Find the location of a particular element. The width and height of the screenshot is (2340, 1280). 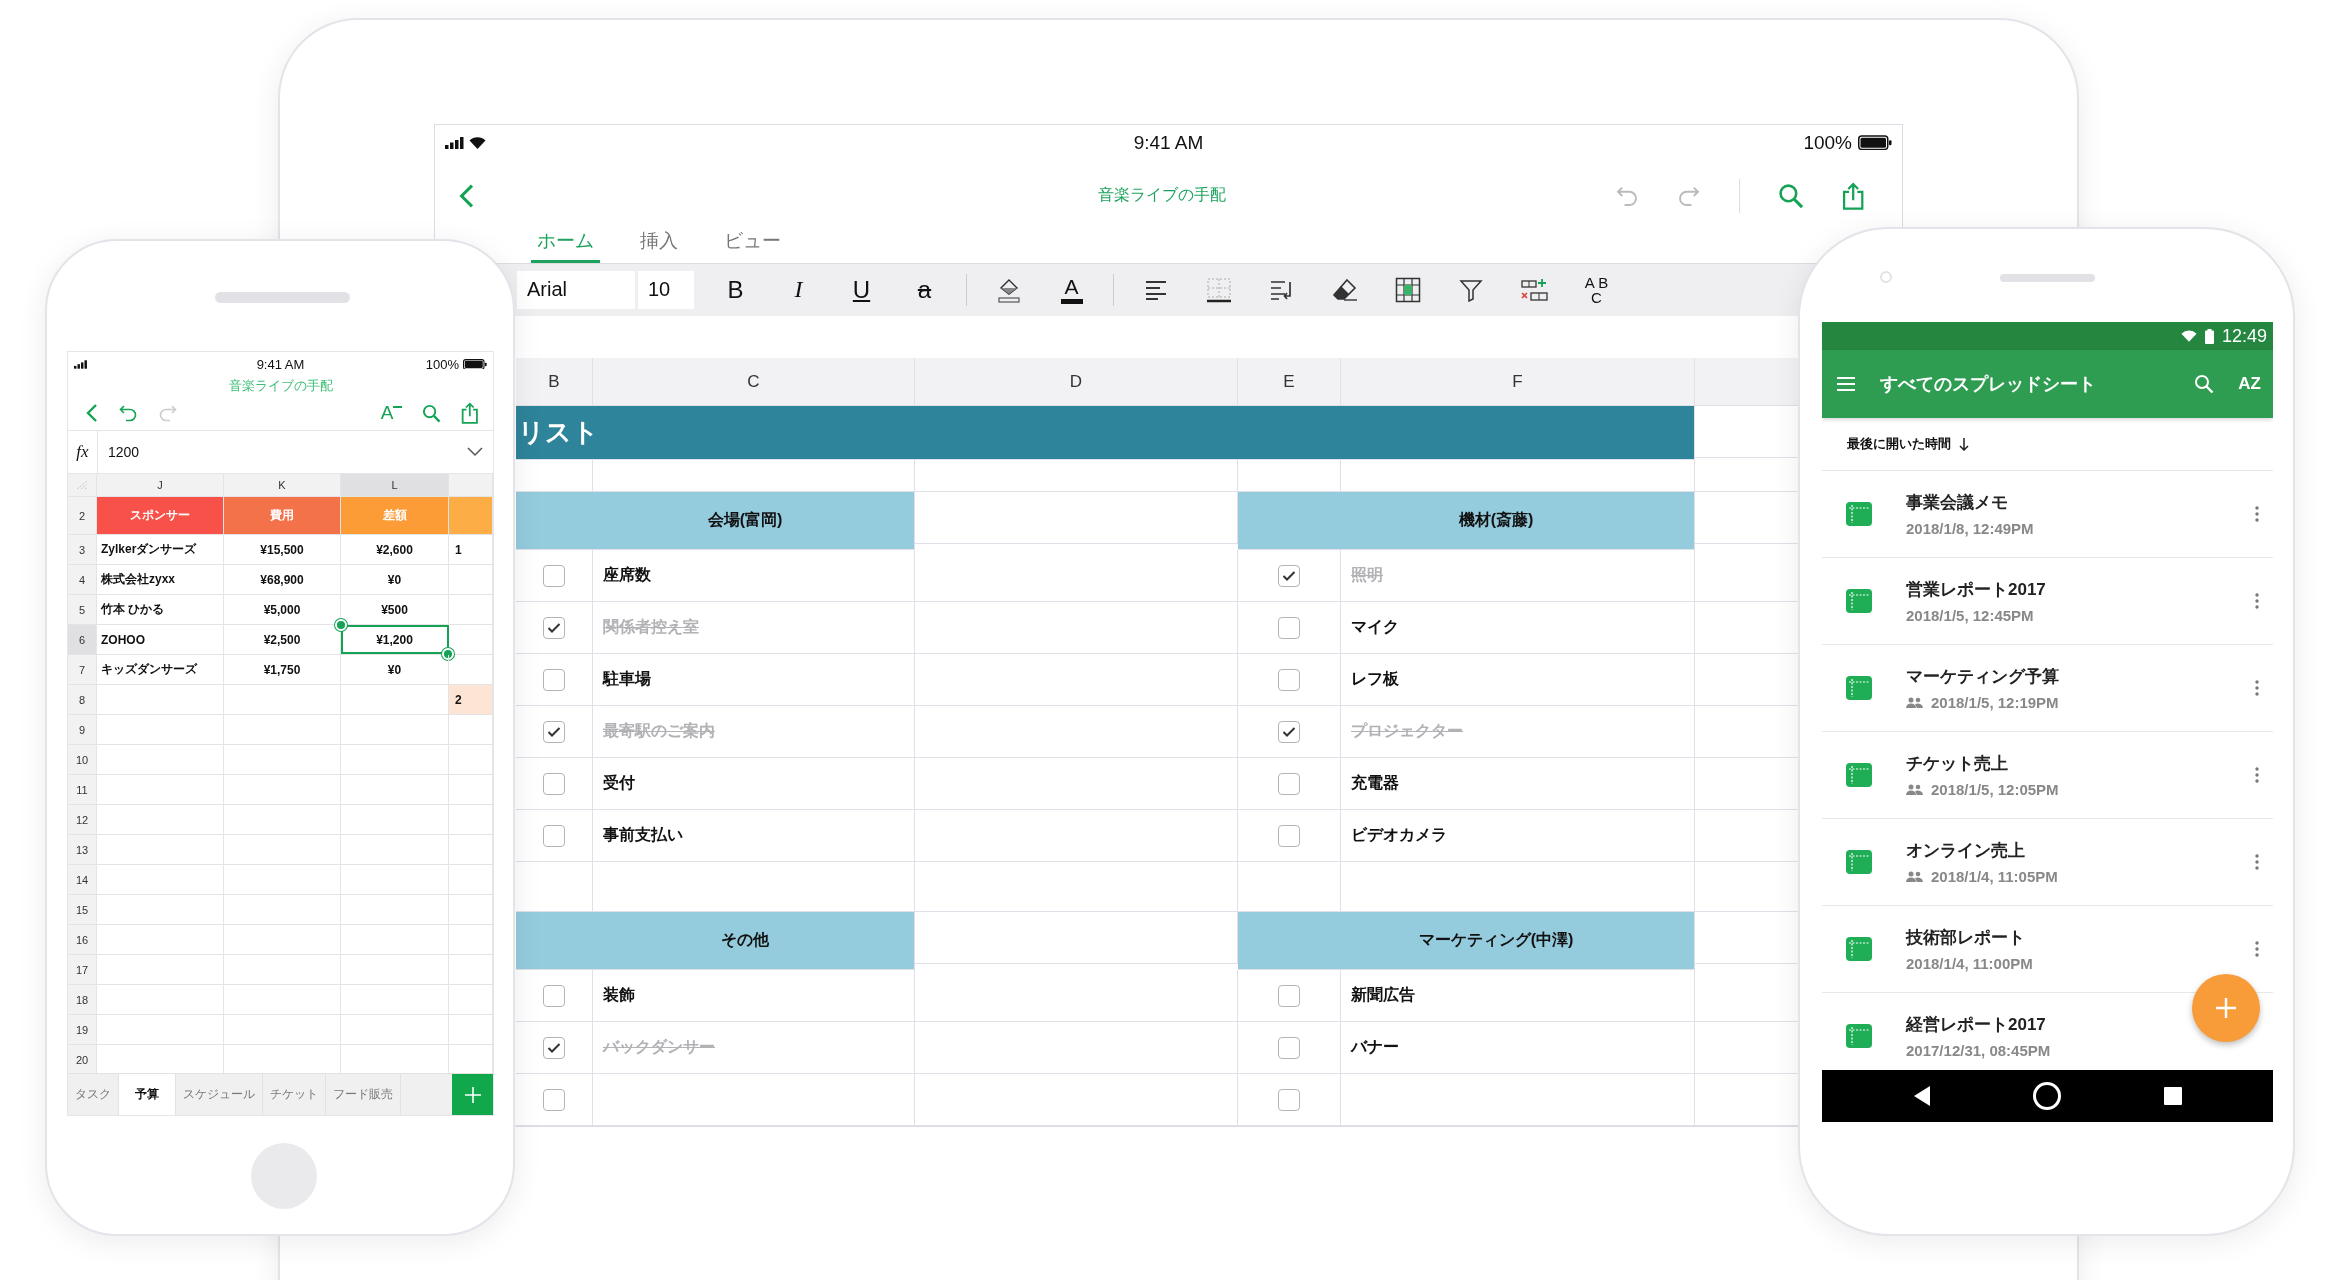

file-name: 営業レポート2017 is located at coordinates (1976, 590).